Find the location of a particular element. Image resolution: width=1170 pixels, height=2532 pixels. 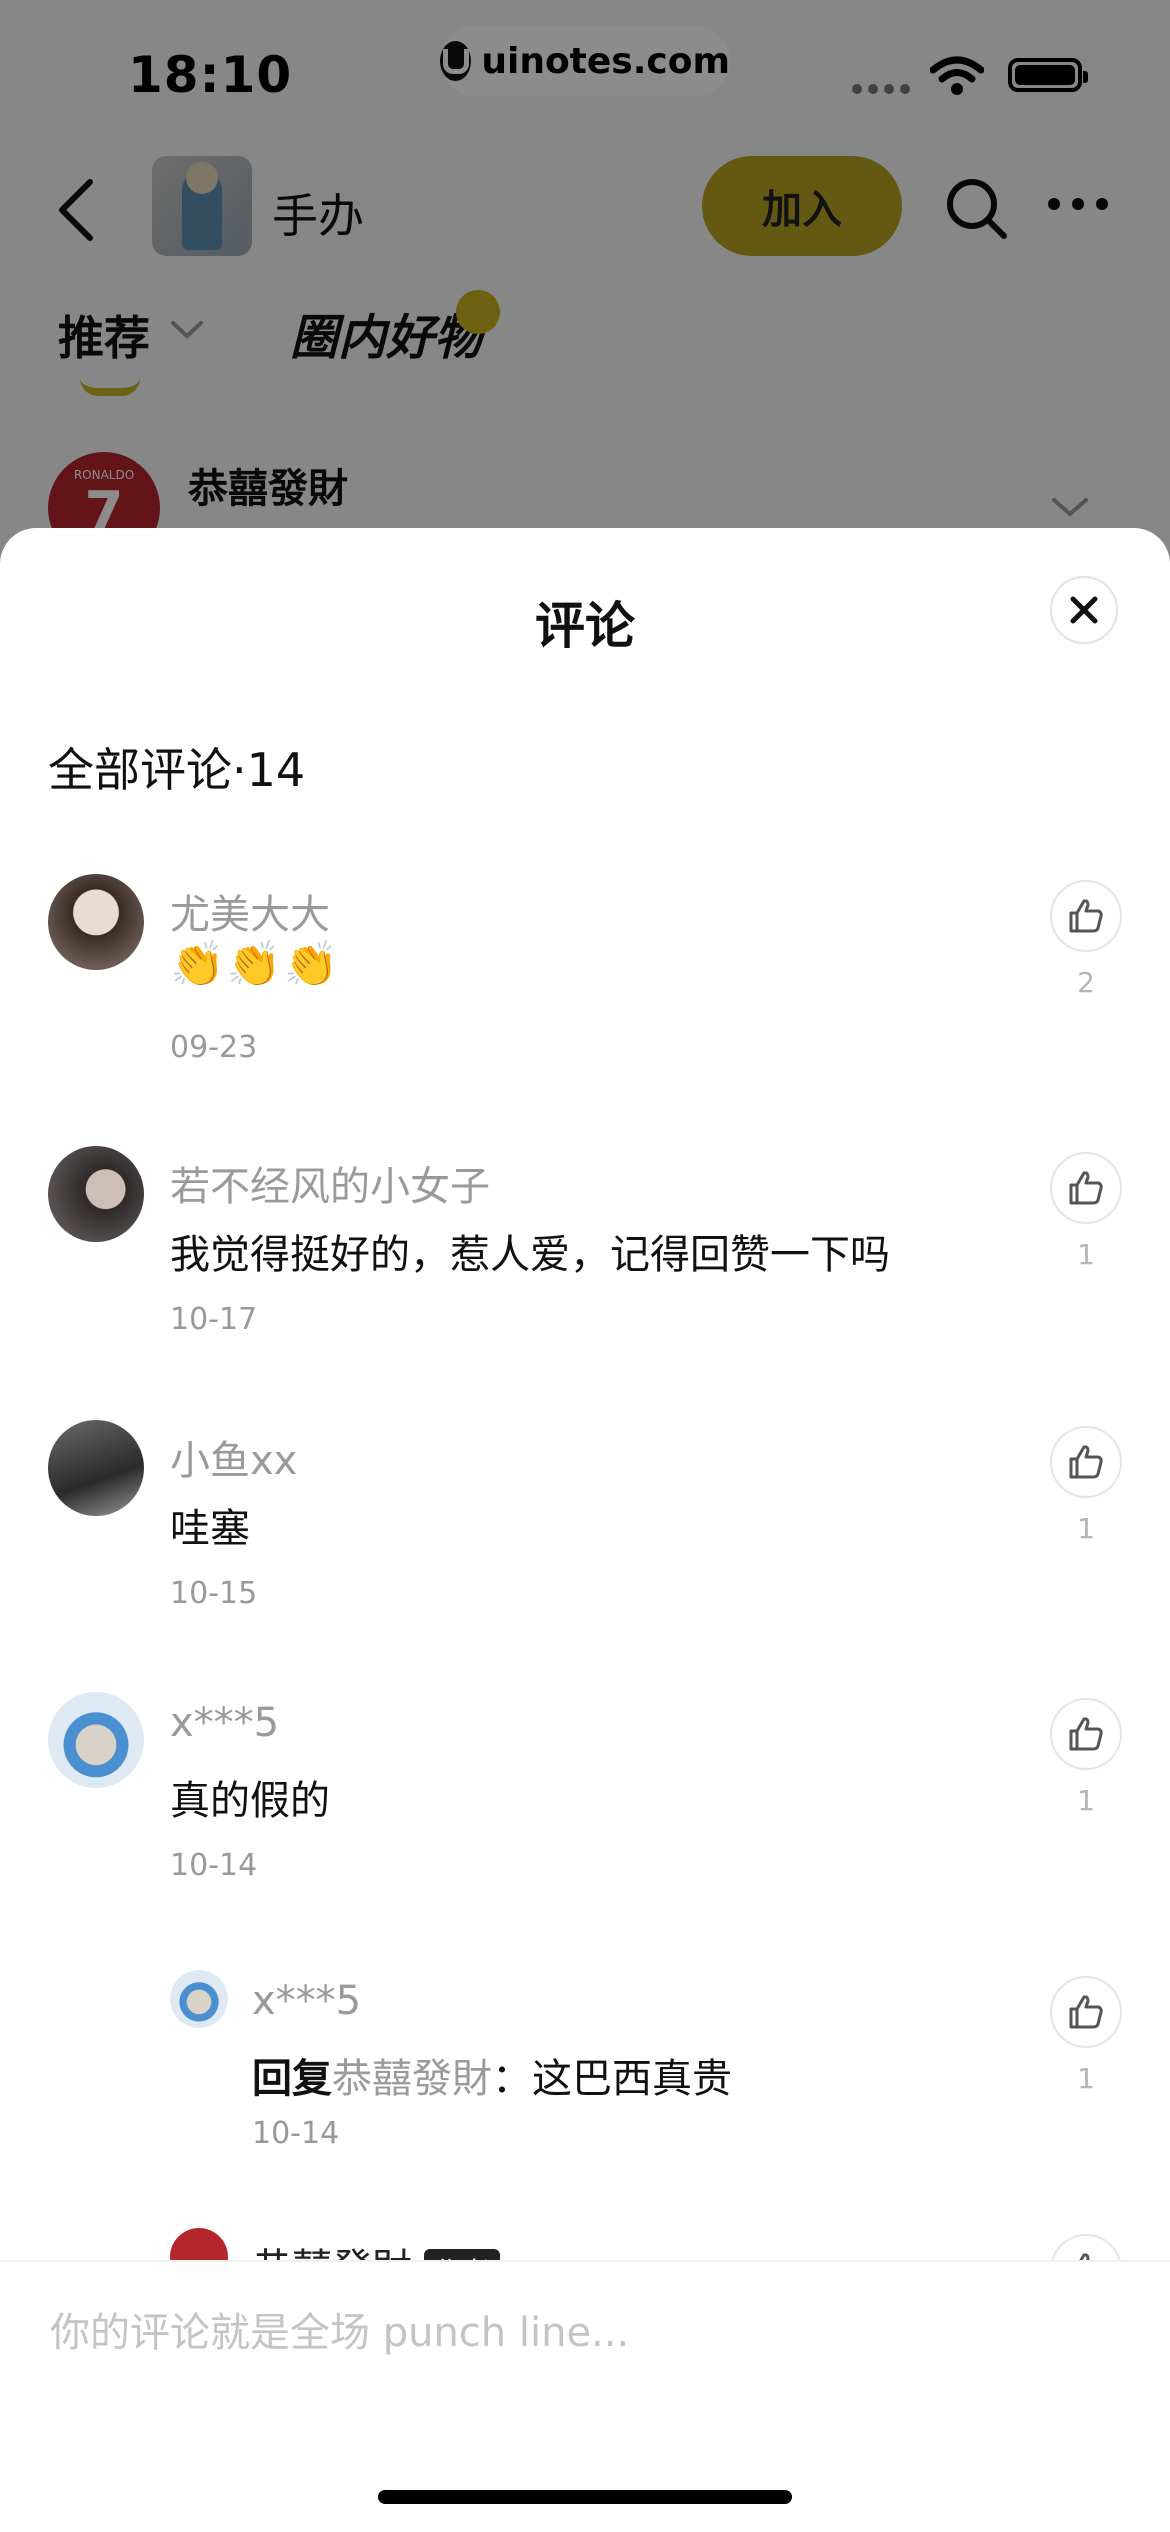

comment-date: 10-17 is located at coordinates (214, 1319).